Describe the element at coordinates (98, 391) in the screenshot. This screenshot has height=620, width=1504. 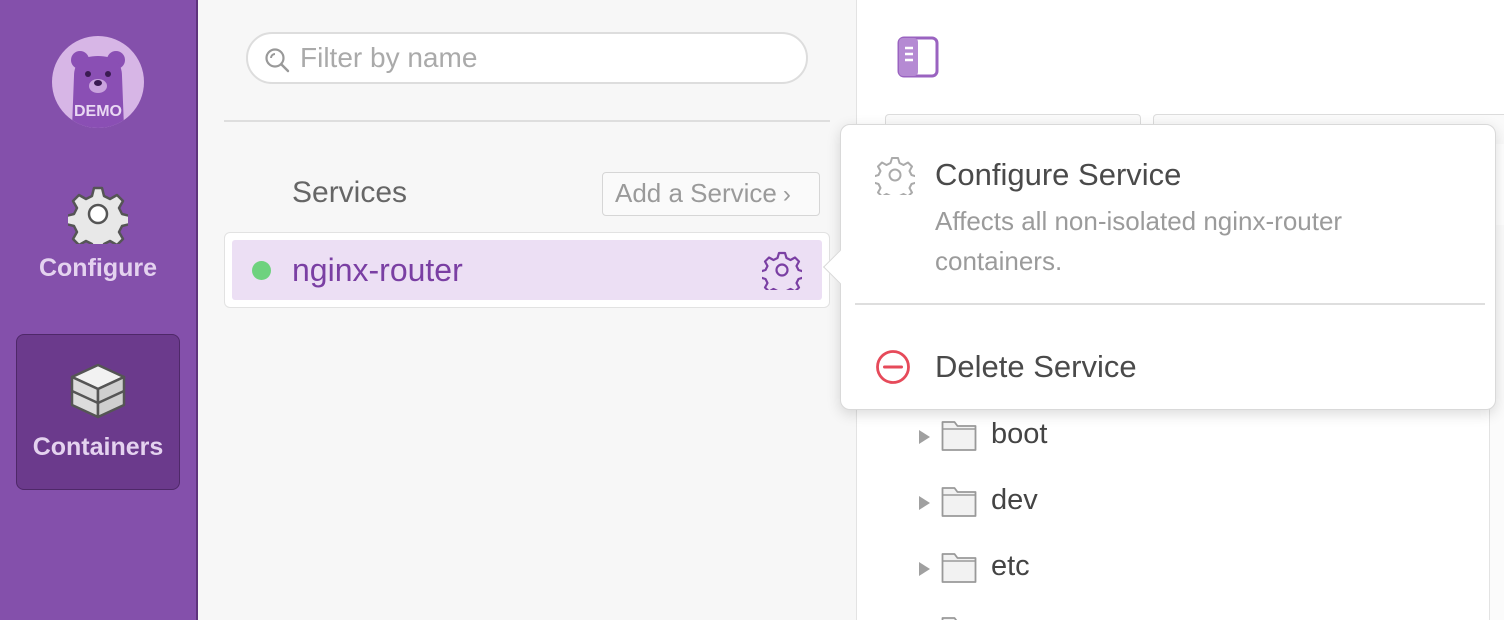
I see `box-icon` at that location.